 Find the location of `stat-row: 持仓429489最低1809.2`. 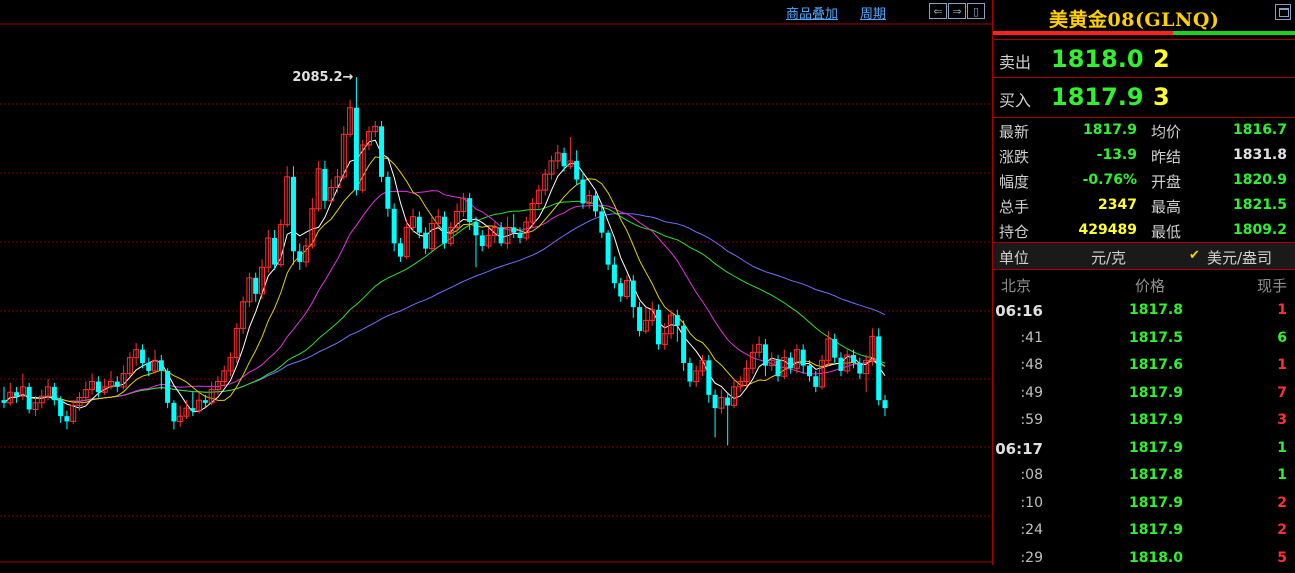

stat-row: 持仓429489最低1809.2 is located at coordinates (1144, 230).